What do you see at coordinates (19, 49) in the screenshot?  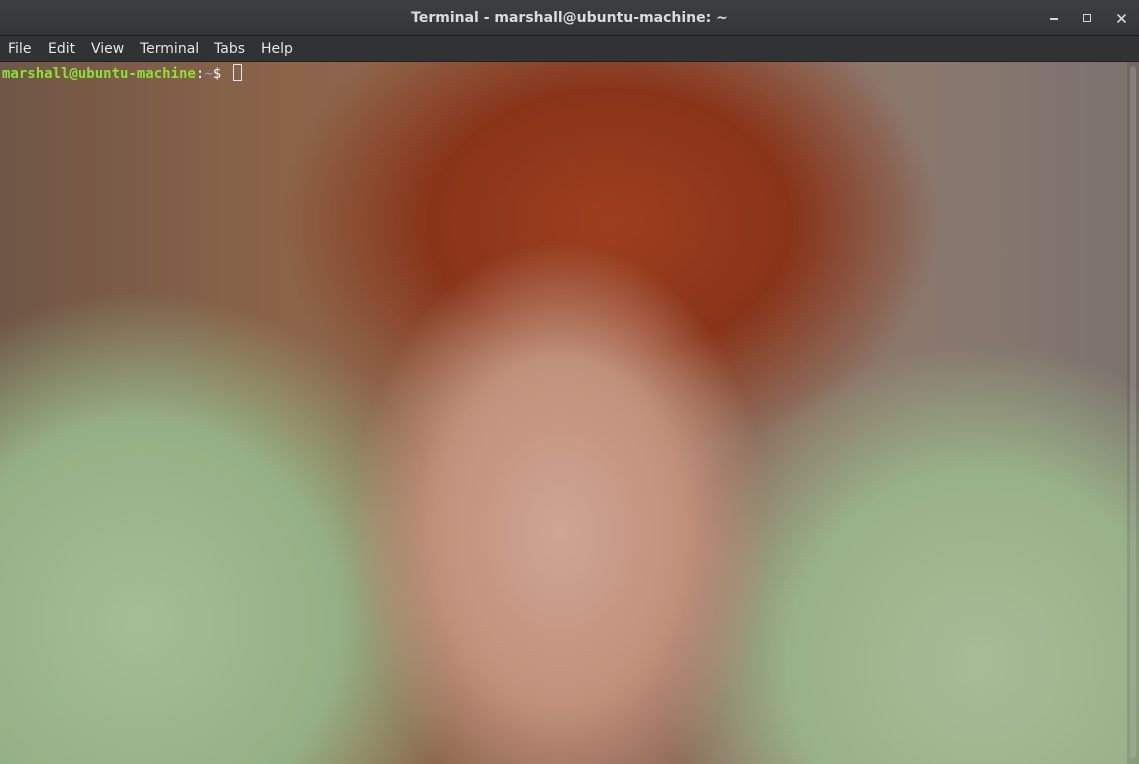 I see `menu-file: File` at bounding box center [19, 49].